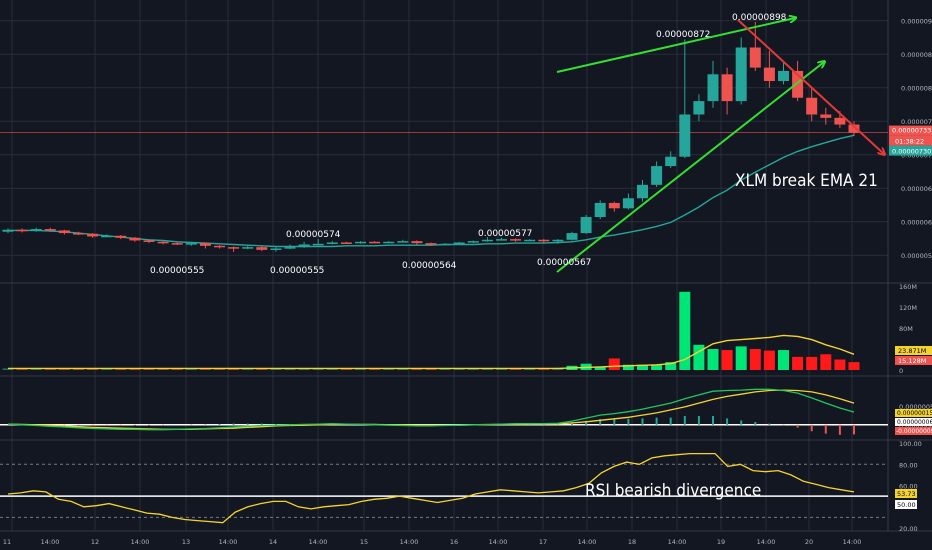  Describe the element at coordinates (273, 542) in the screenshot. I see `time-tick: 14` at that location.